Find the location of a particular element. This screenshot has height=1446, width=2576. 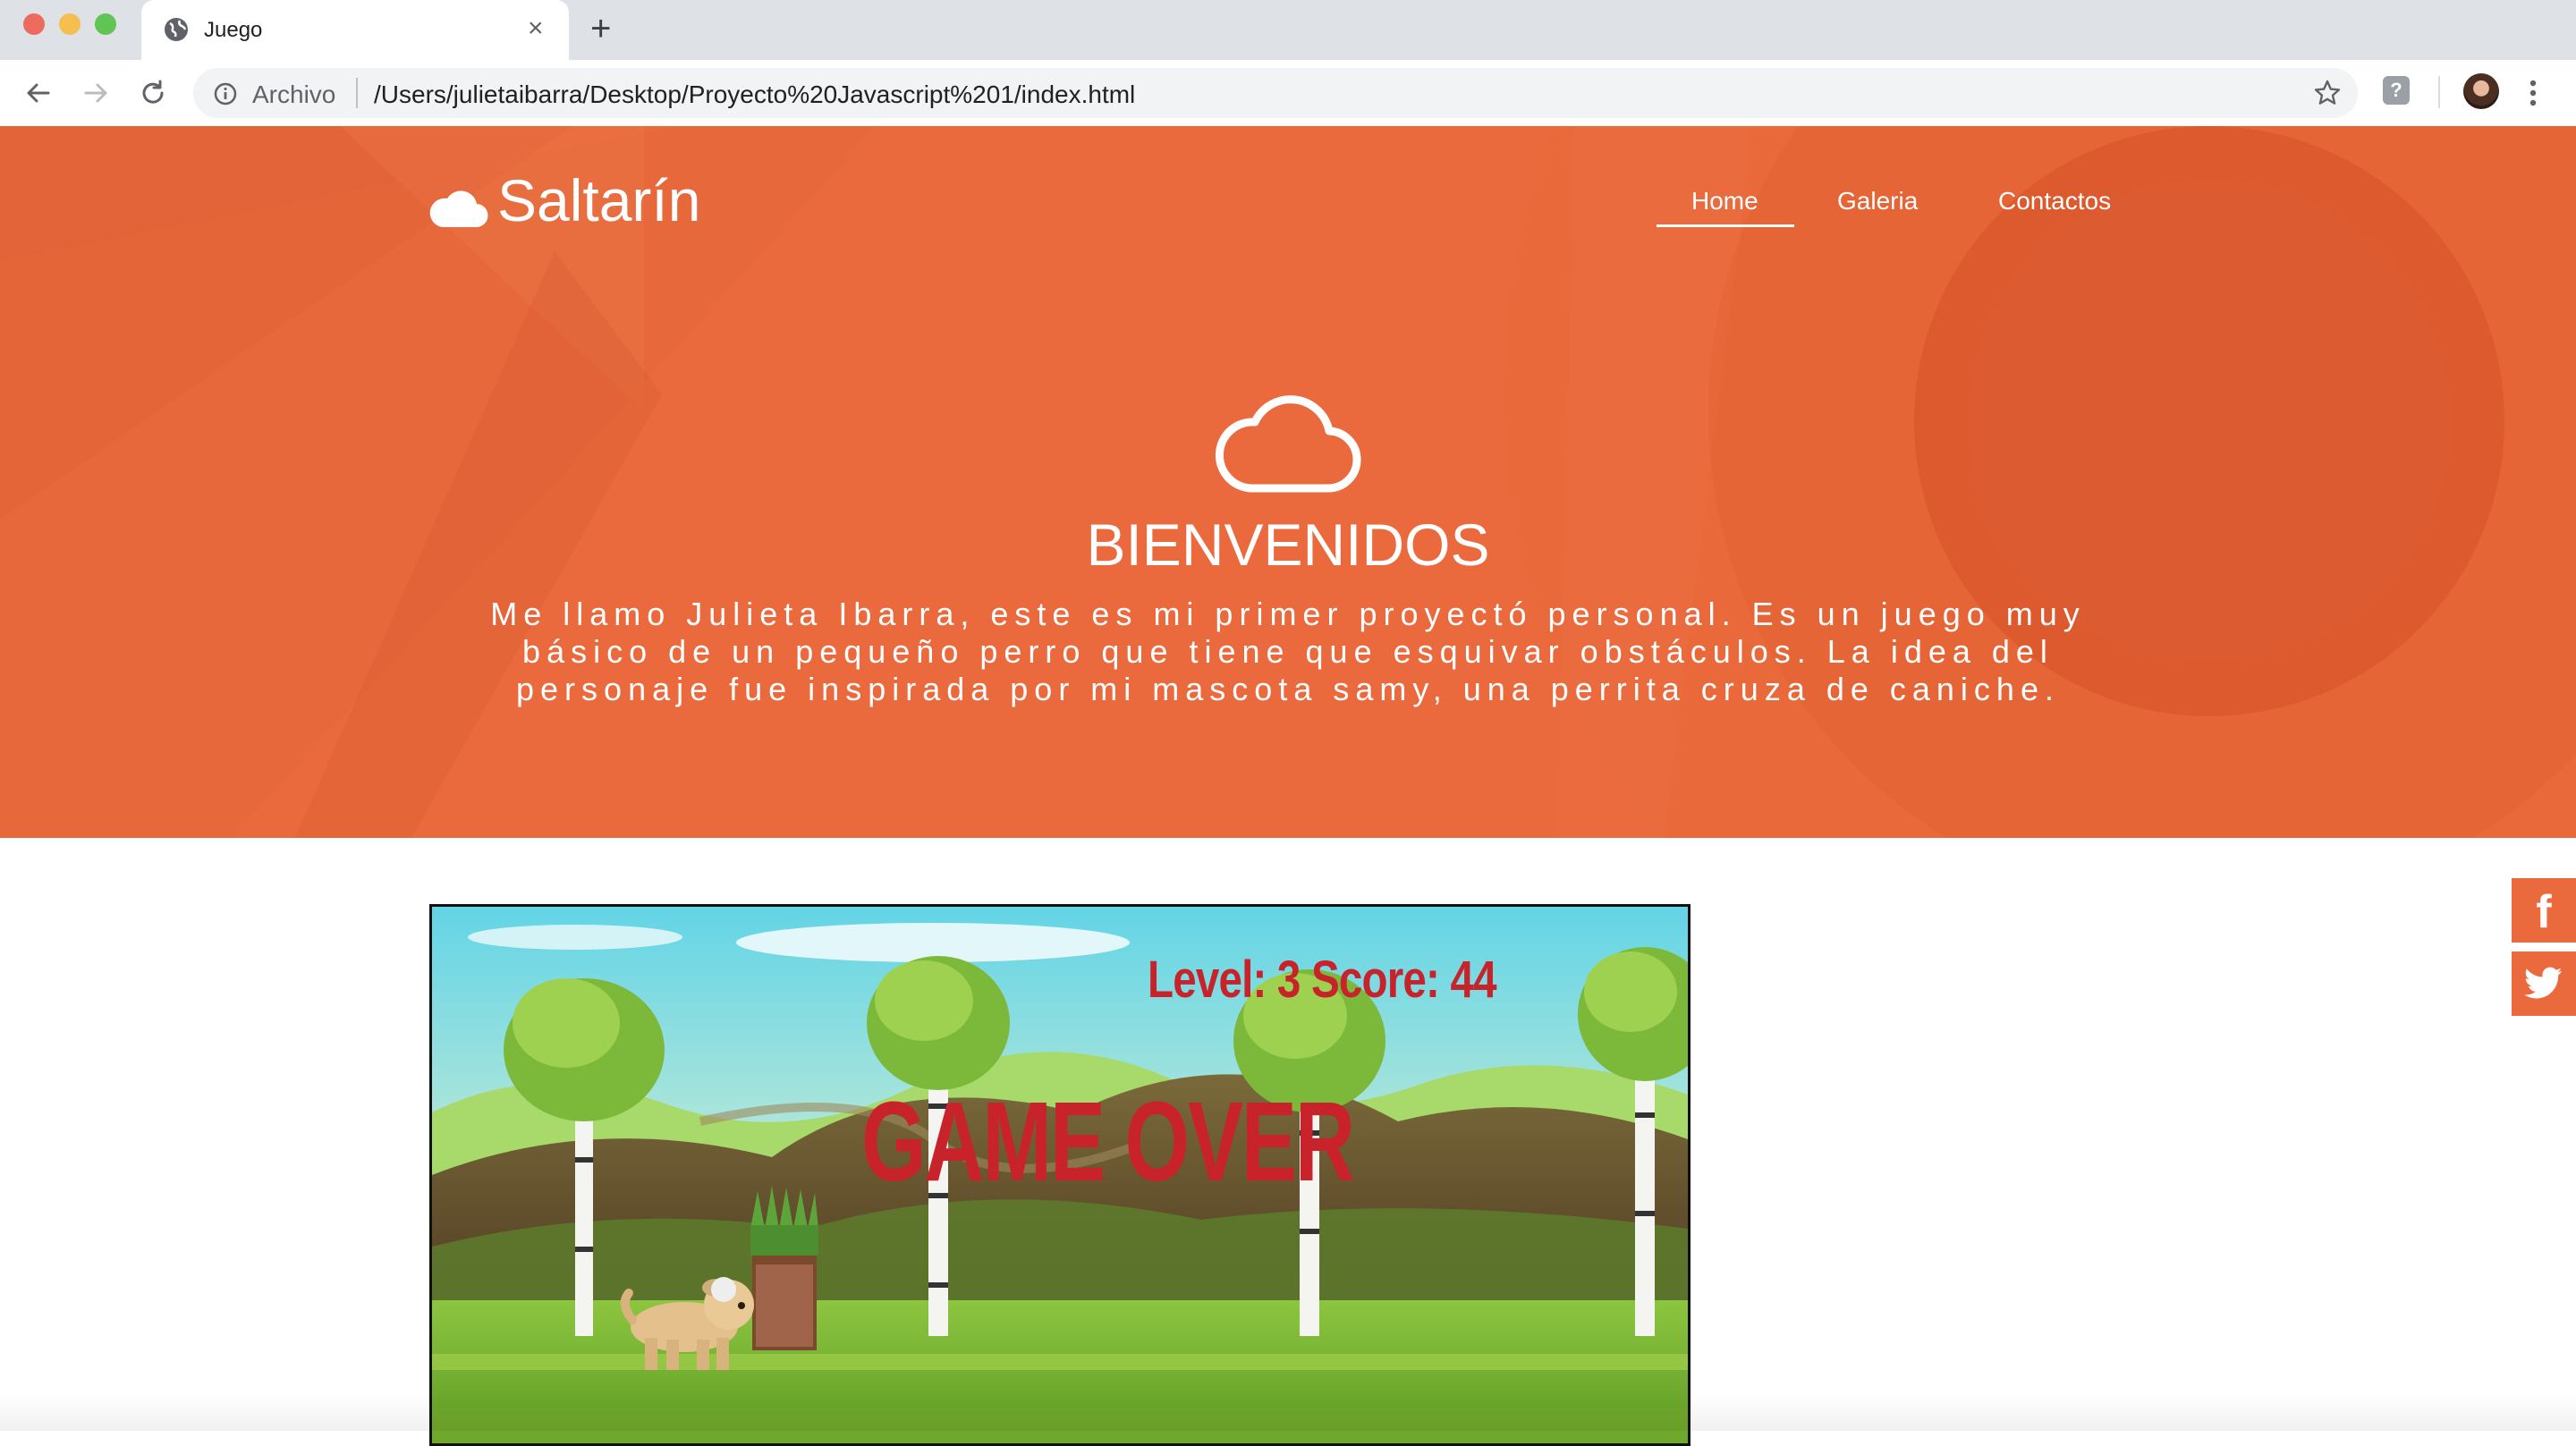

extension-icon: ? is located at coordinates (2396, 90).